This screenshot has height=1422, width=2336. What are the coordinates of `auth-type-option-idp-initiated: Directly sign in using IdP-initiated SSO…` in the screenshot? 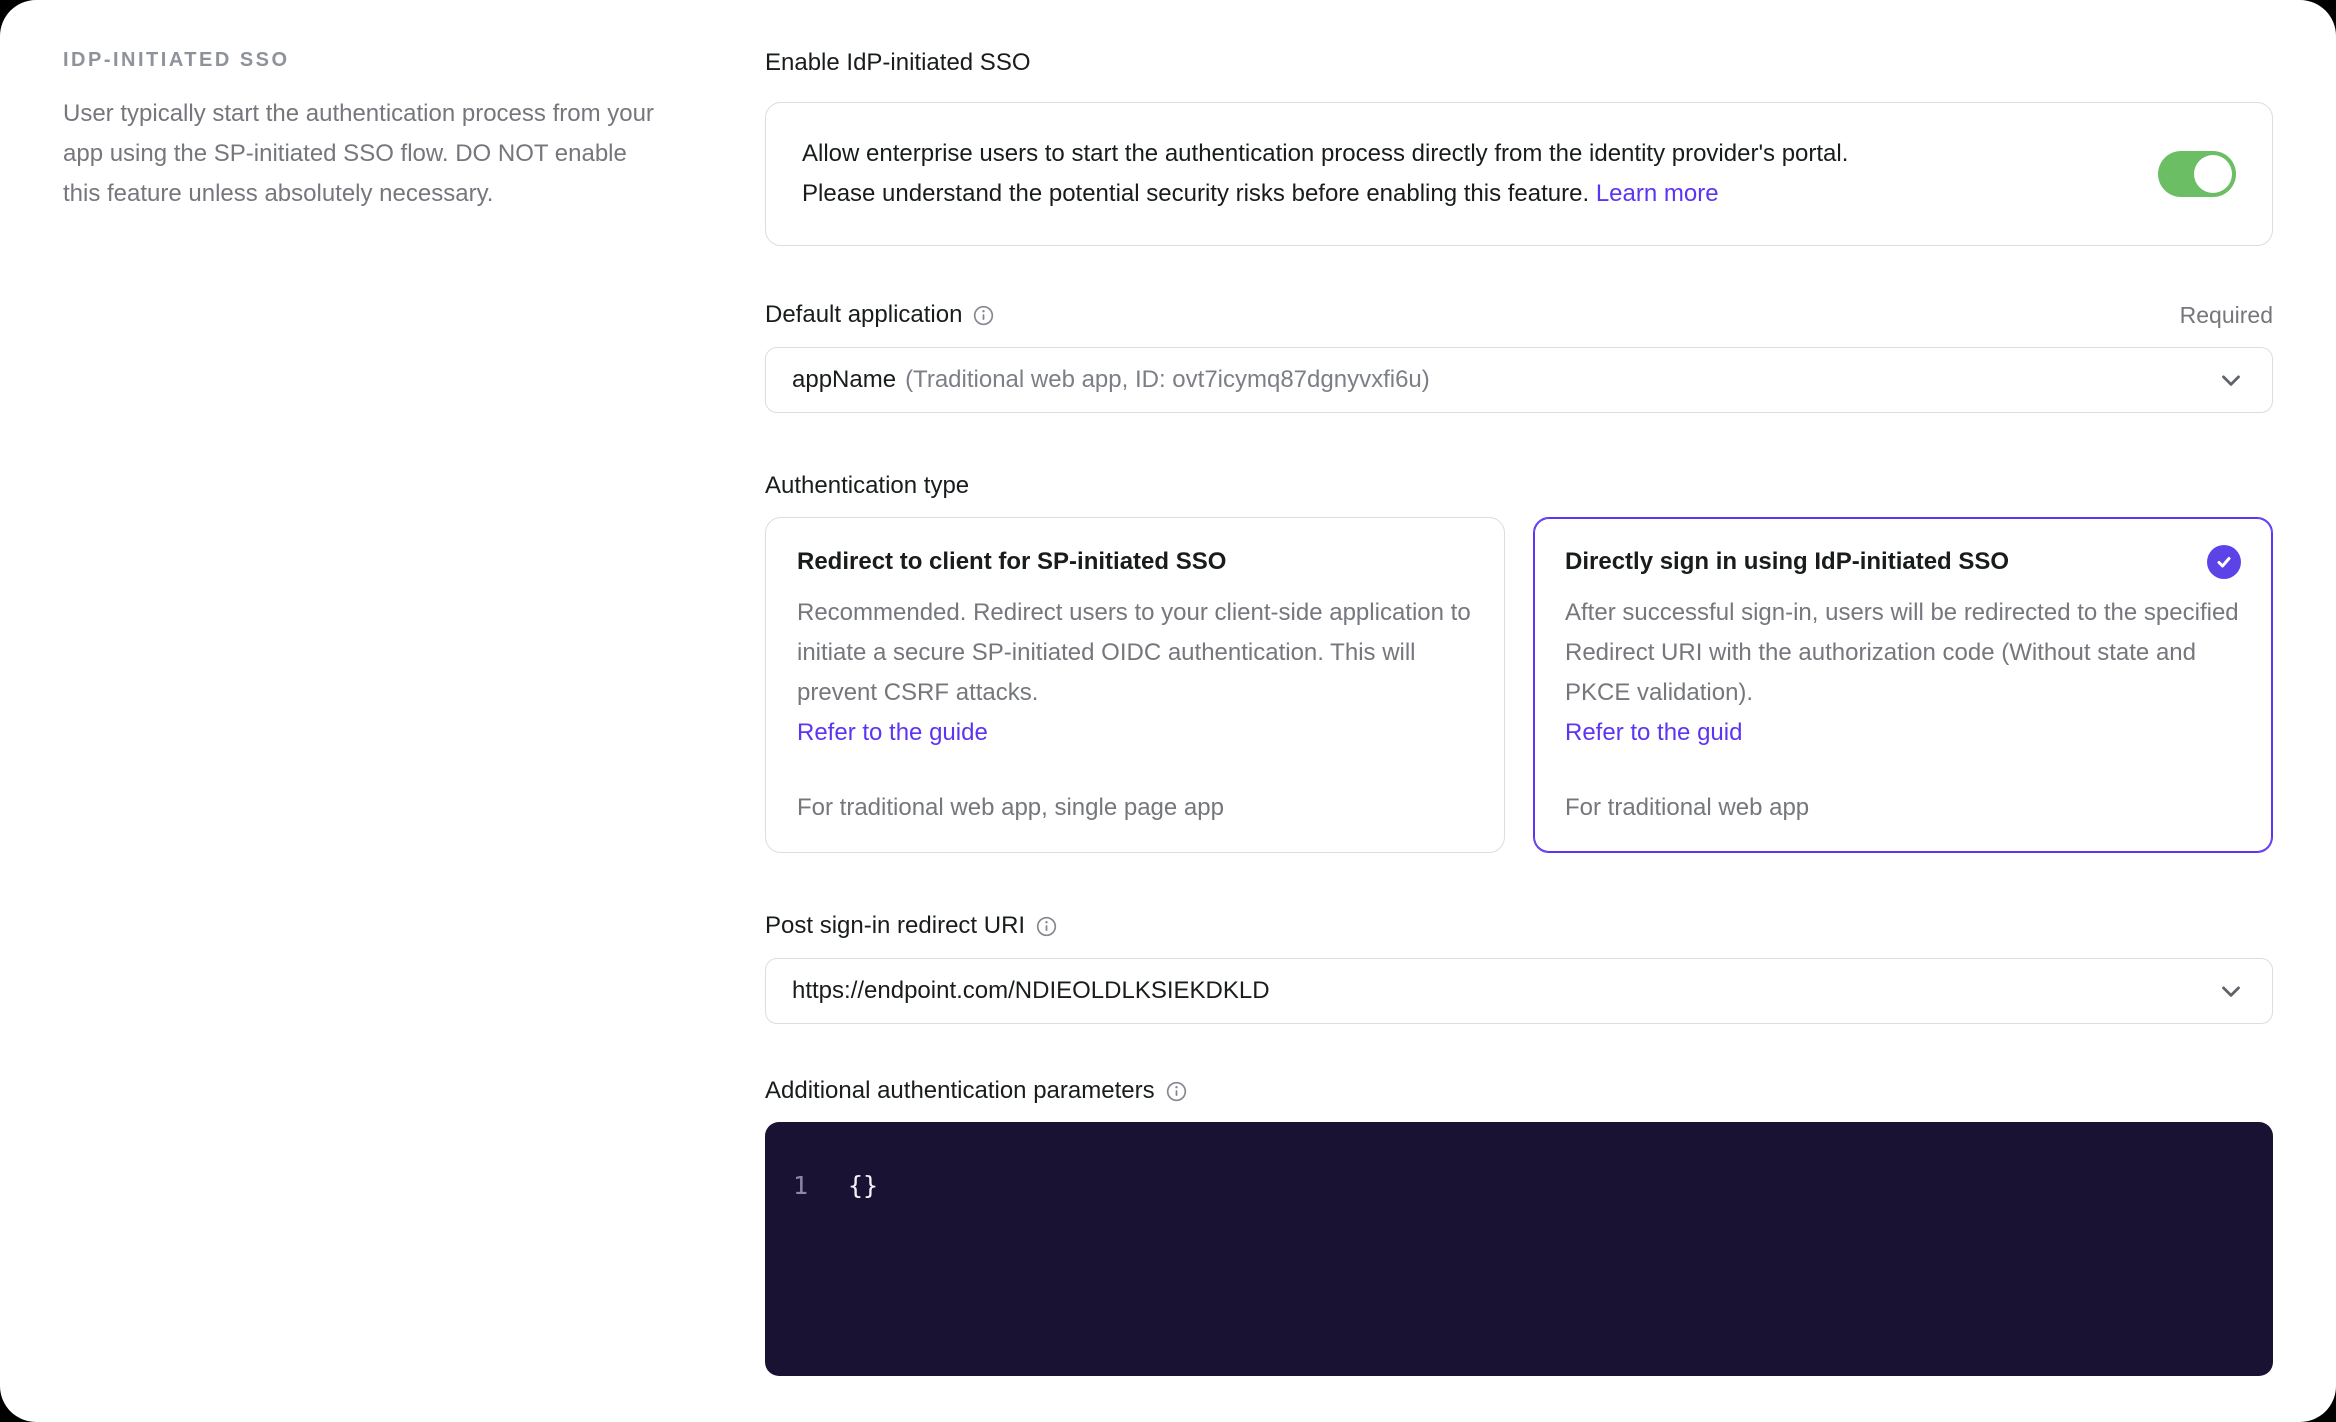 It's located at (1903, 685).